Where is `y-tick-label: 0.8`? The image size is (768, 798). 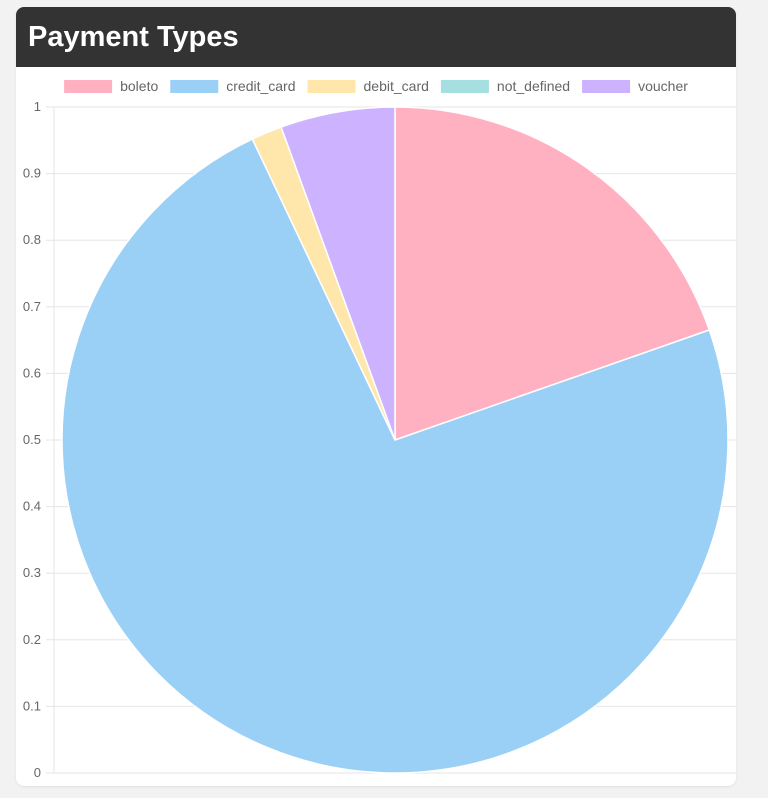 y-tick-label: 0.8 is located at coordinates (32, 239).